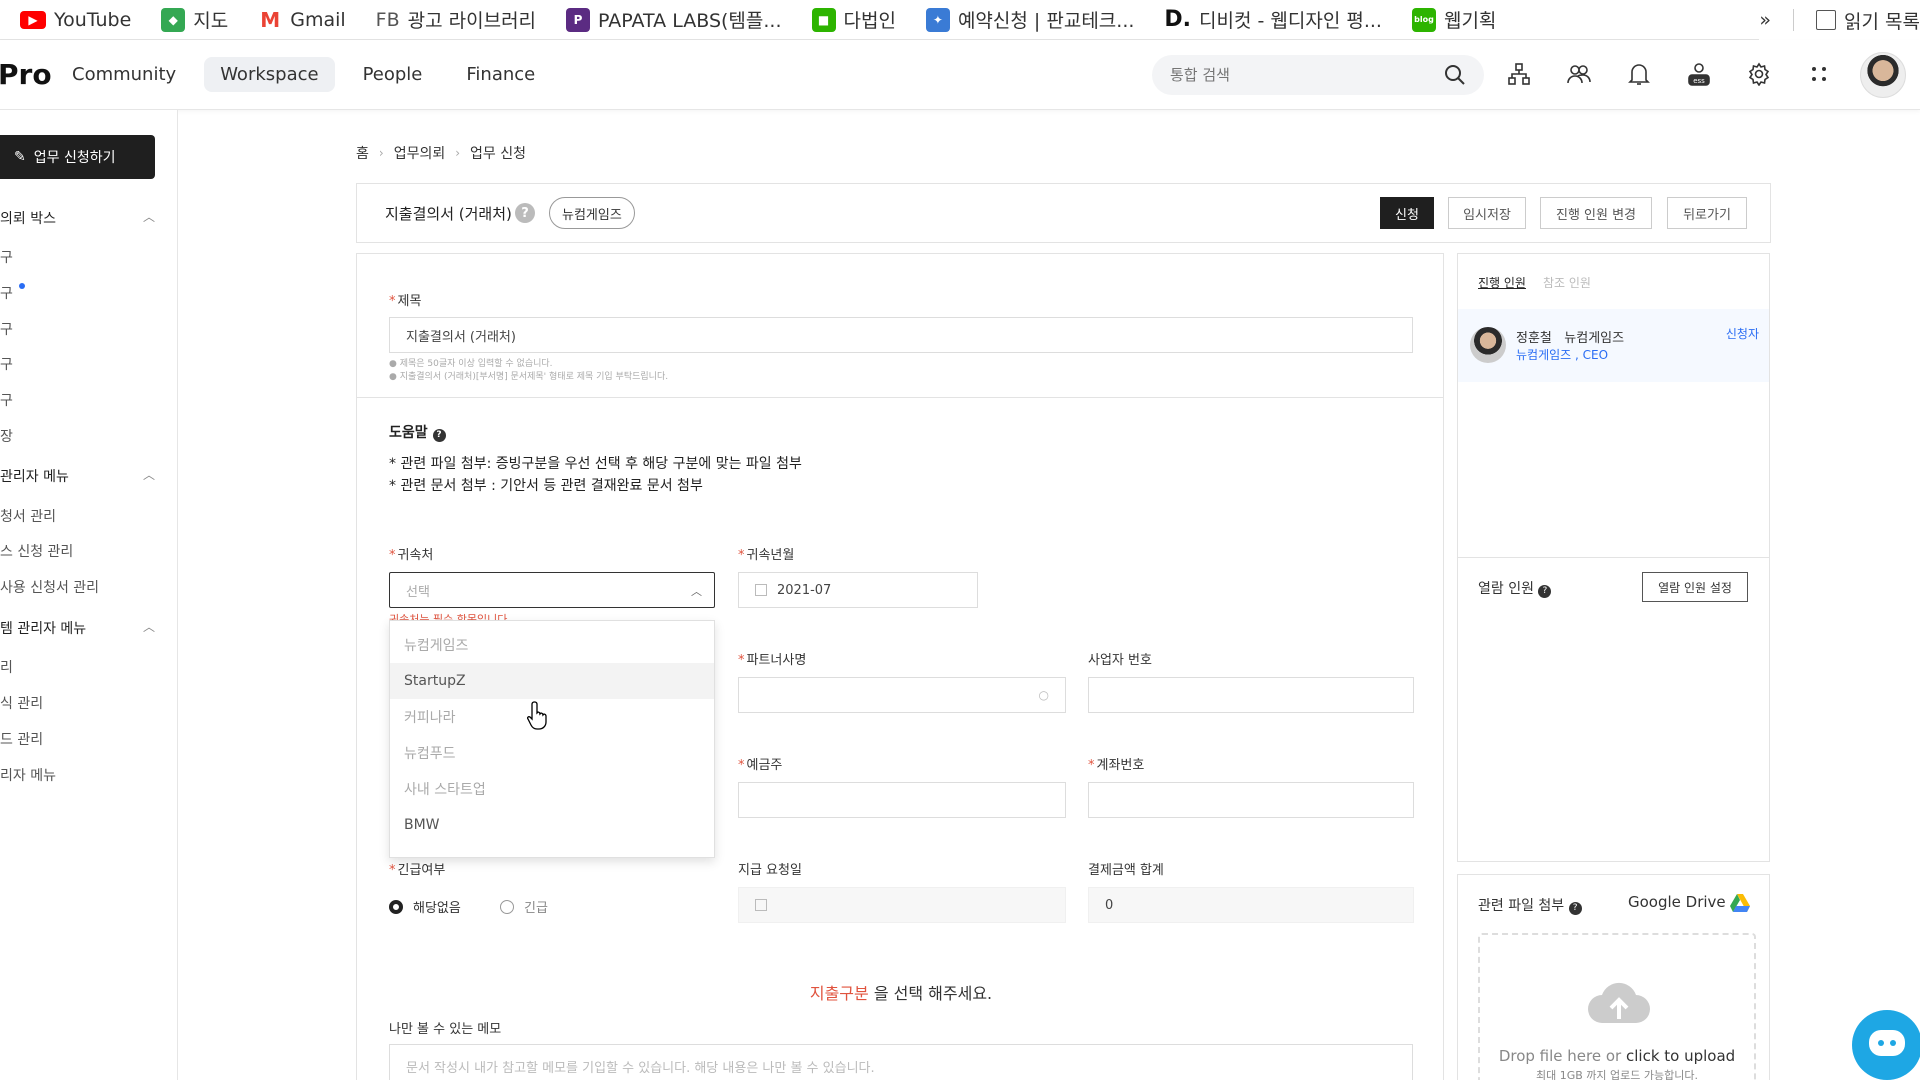 The image size is (1920, 1080). Describe the element at coordinates (1487, 213) in the screenshot. I see `save-draft-button: 임시저장` at that location.